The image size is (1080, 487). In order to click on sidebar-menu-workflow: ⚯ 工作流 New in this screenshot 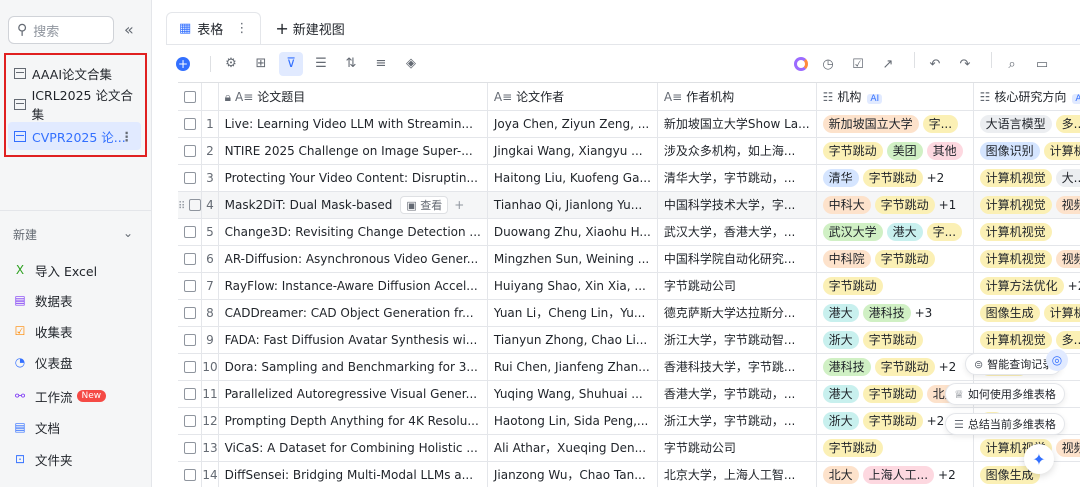, I will do `click(60, 396)`.